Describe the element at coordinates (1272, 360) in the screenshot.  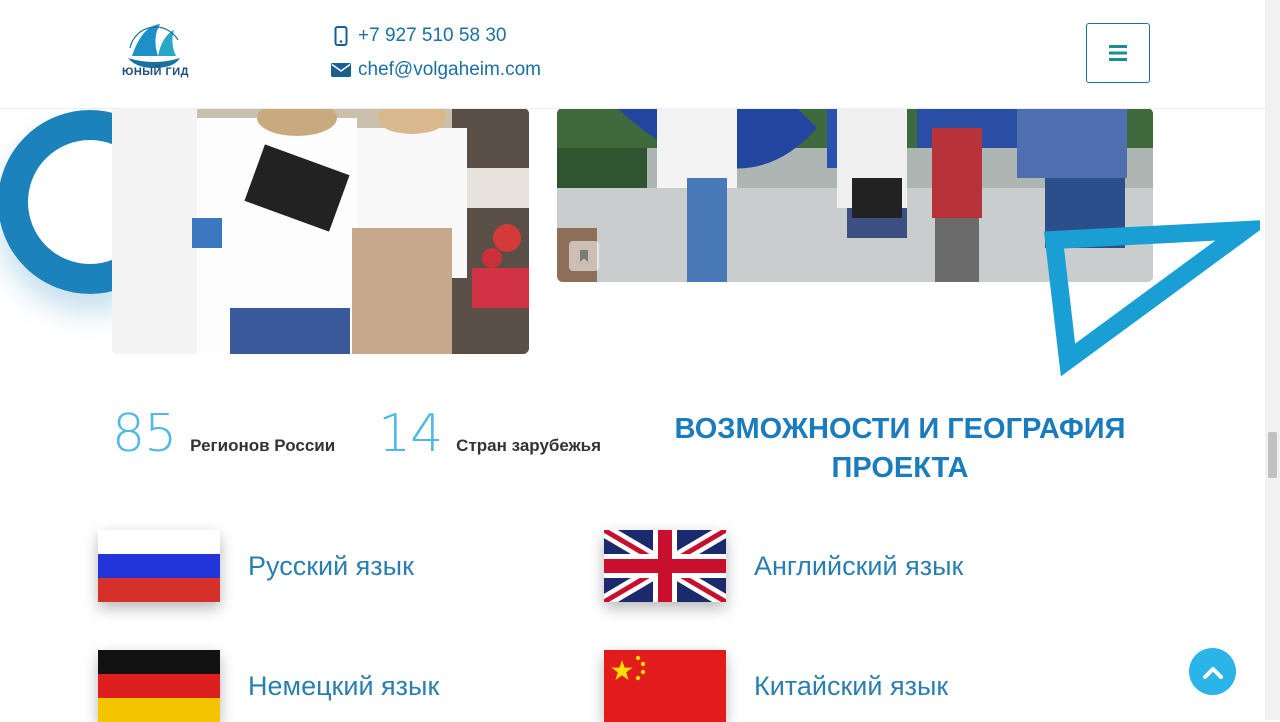
I see `page-scrollbar` at that location.